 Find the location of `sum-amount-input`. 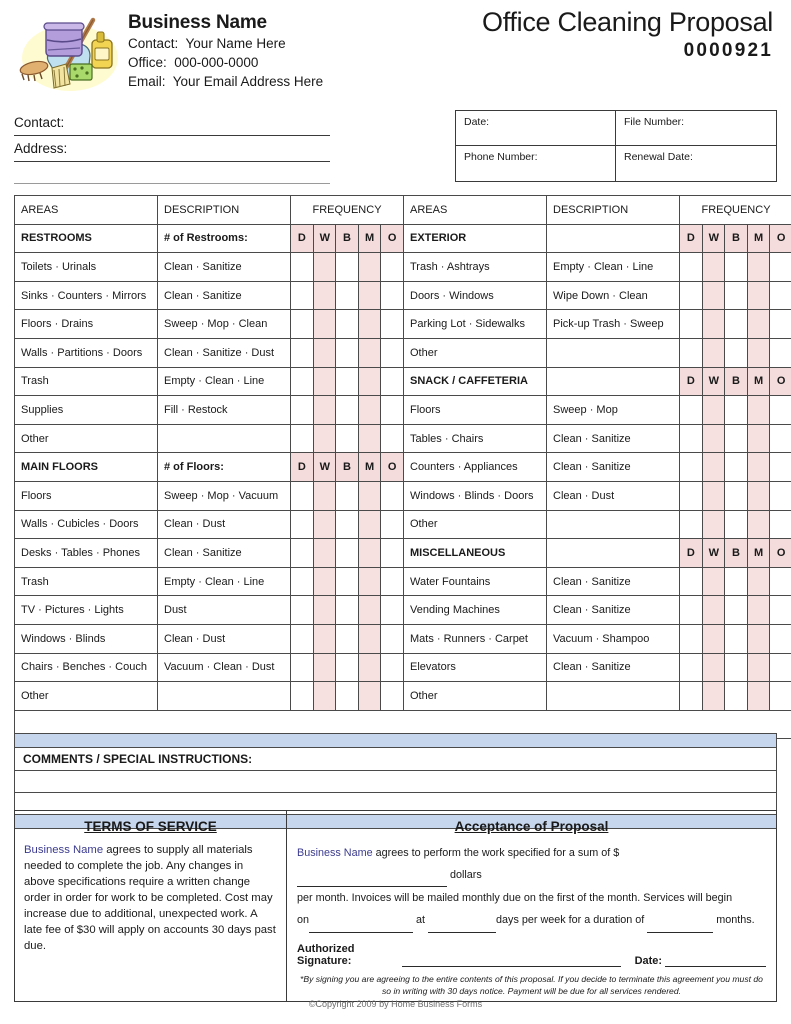

sum-amount-input is located at coordinates (372, 876).